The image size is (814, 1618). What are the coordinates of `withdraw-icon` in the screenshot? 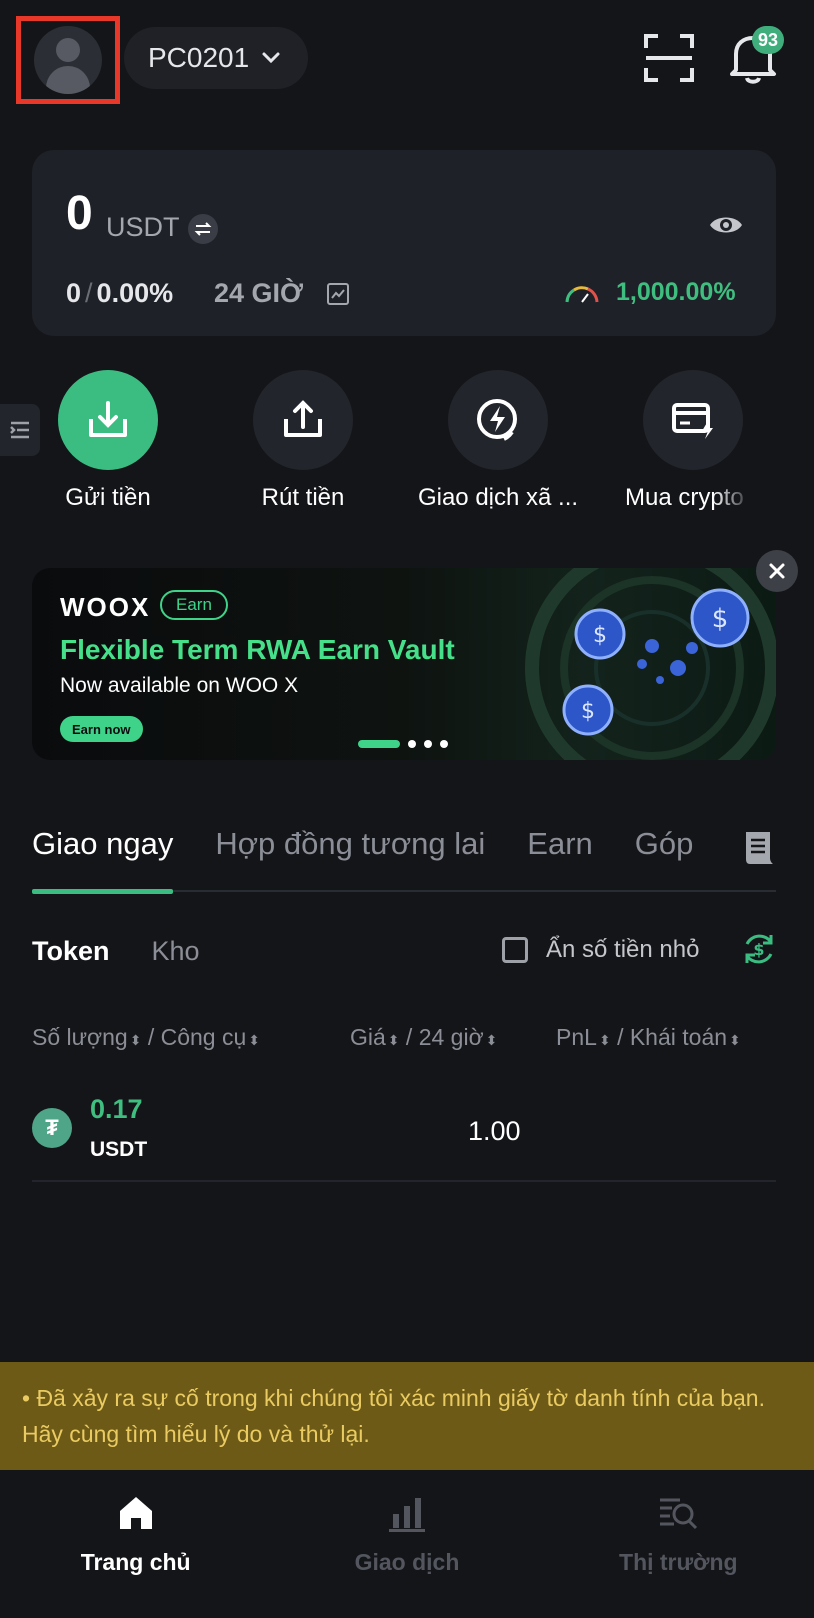 It's located at (303, 418).